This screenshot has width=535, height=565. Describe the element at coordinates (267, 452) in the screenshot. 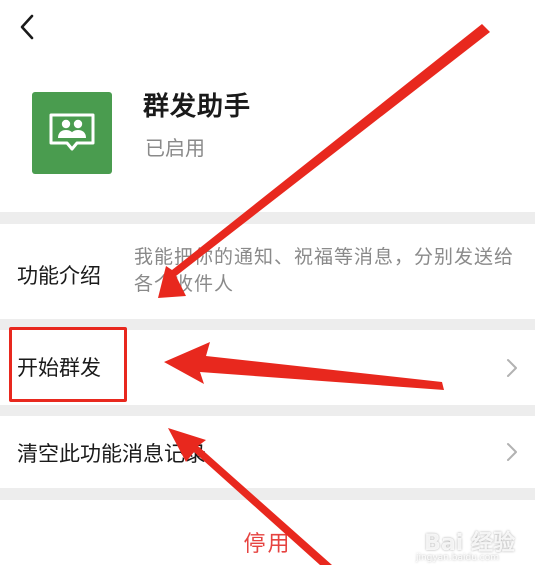

I see `clear-history-row: 清空此功能消息记录` at that location.